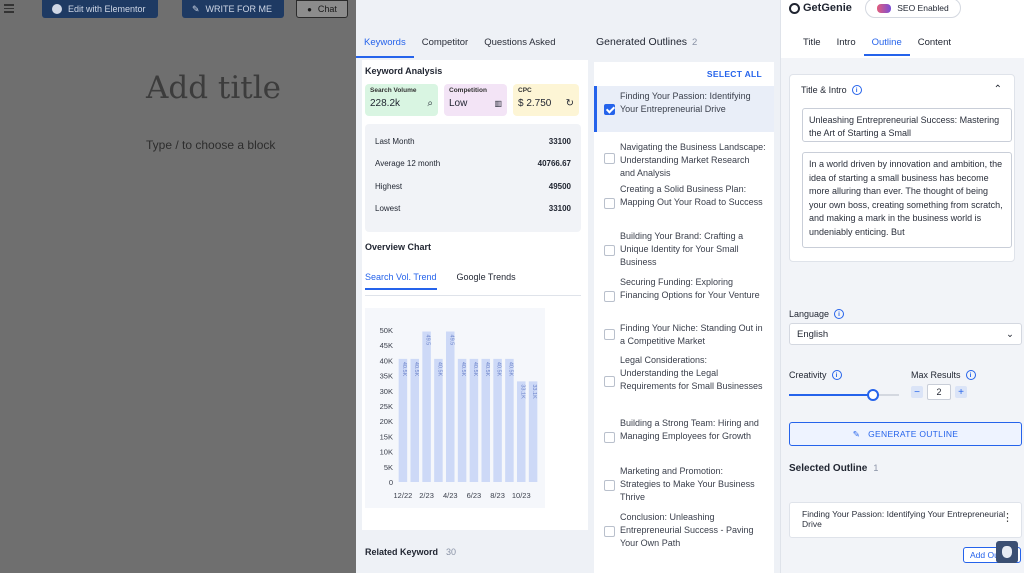 This screenshot has width=1024, height=573. Describe the element at coordinates (961, 392) in the screenshot. I see `increment-button: +` at that location.